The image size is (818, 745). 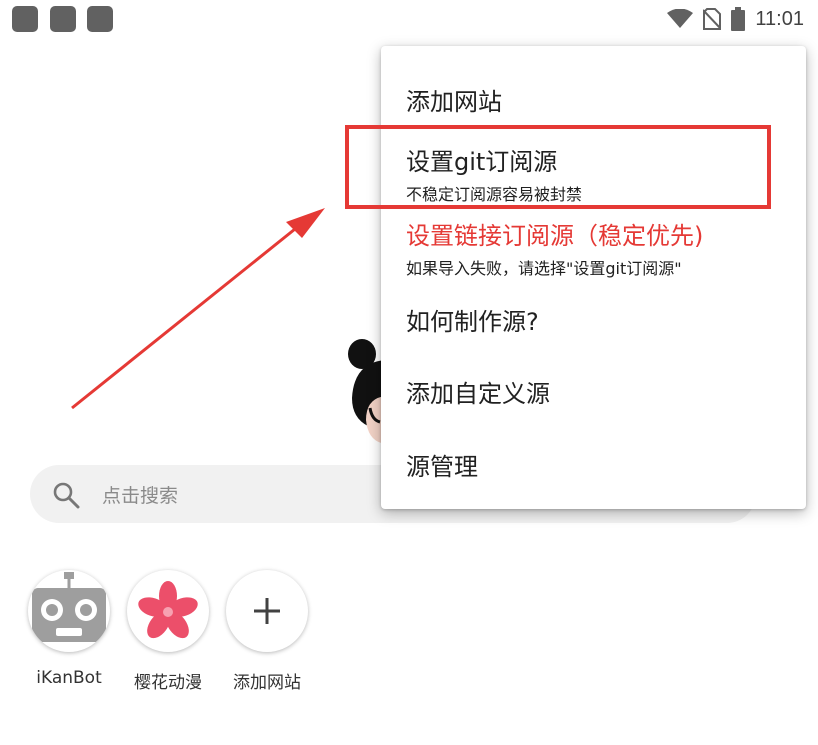 I want to click on menu-item-add-site: 添加网站, so click(x=454, y=99).